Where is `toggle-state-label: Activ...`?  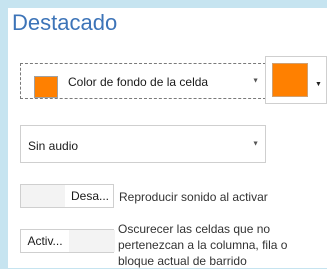
toggle-state-label: Activ... is located at coordinates (45, 241).